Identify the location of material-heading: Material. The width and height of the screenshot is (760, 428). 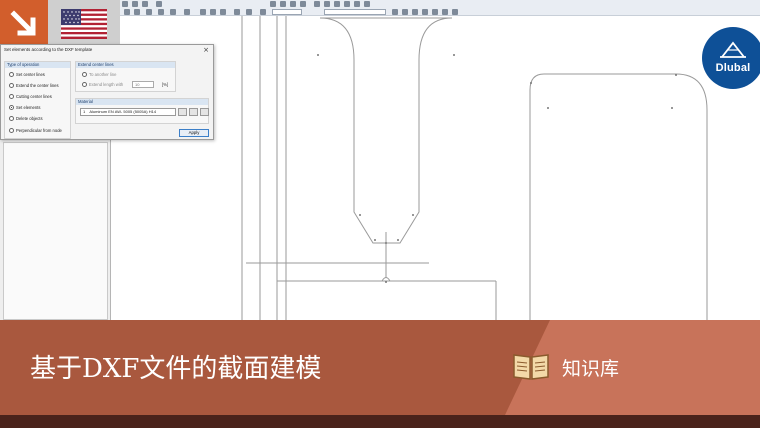
(85, 101).